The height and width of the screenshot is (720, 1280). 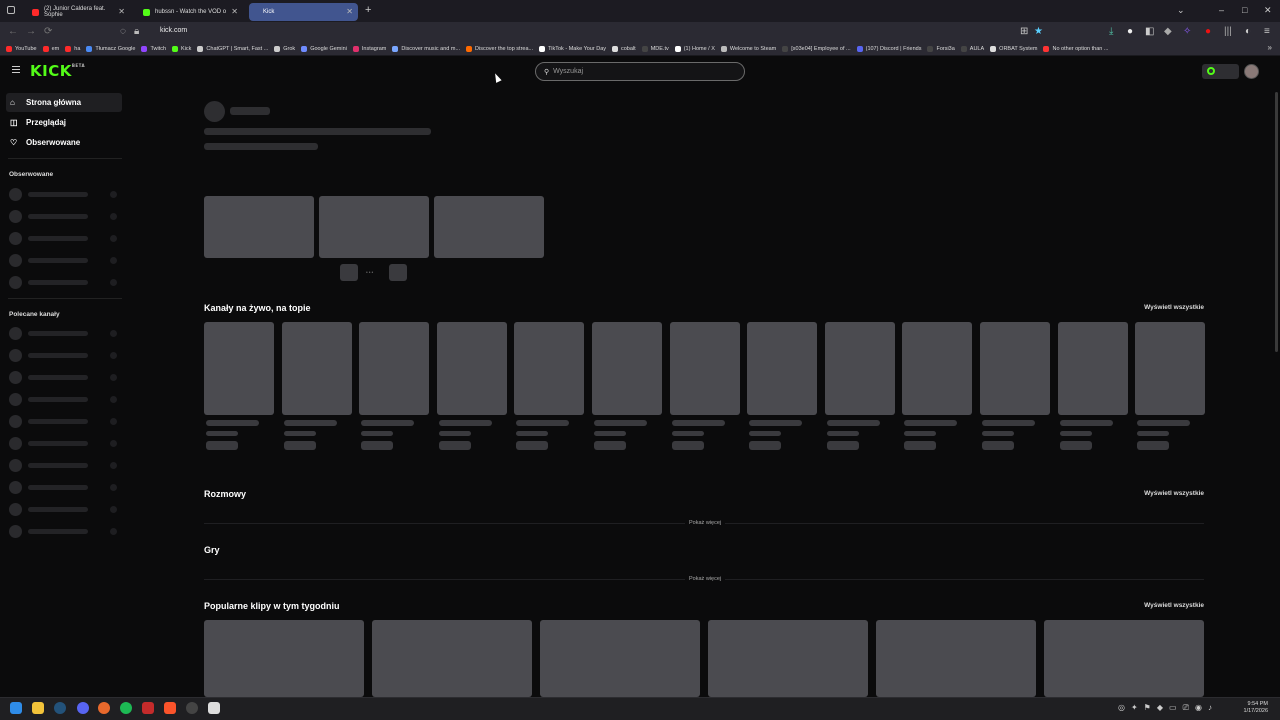 What do you see at coordinates (11, 10) in the screenshot?
I see `tab-overview-icon` at bounding box center [11, 10].